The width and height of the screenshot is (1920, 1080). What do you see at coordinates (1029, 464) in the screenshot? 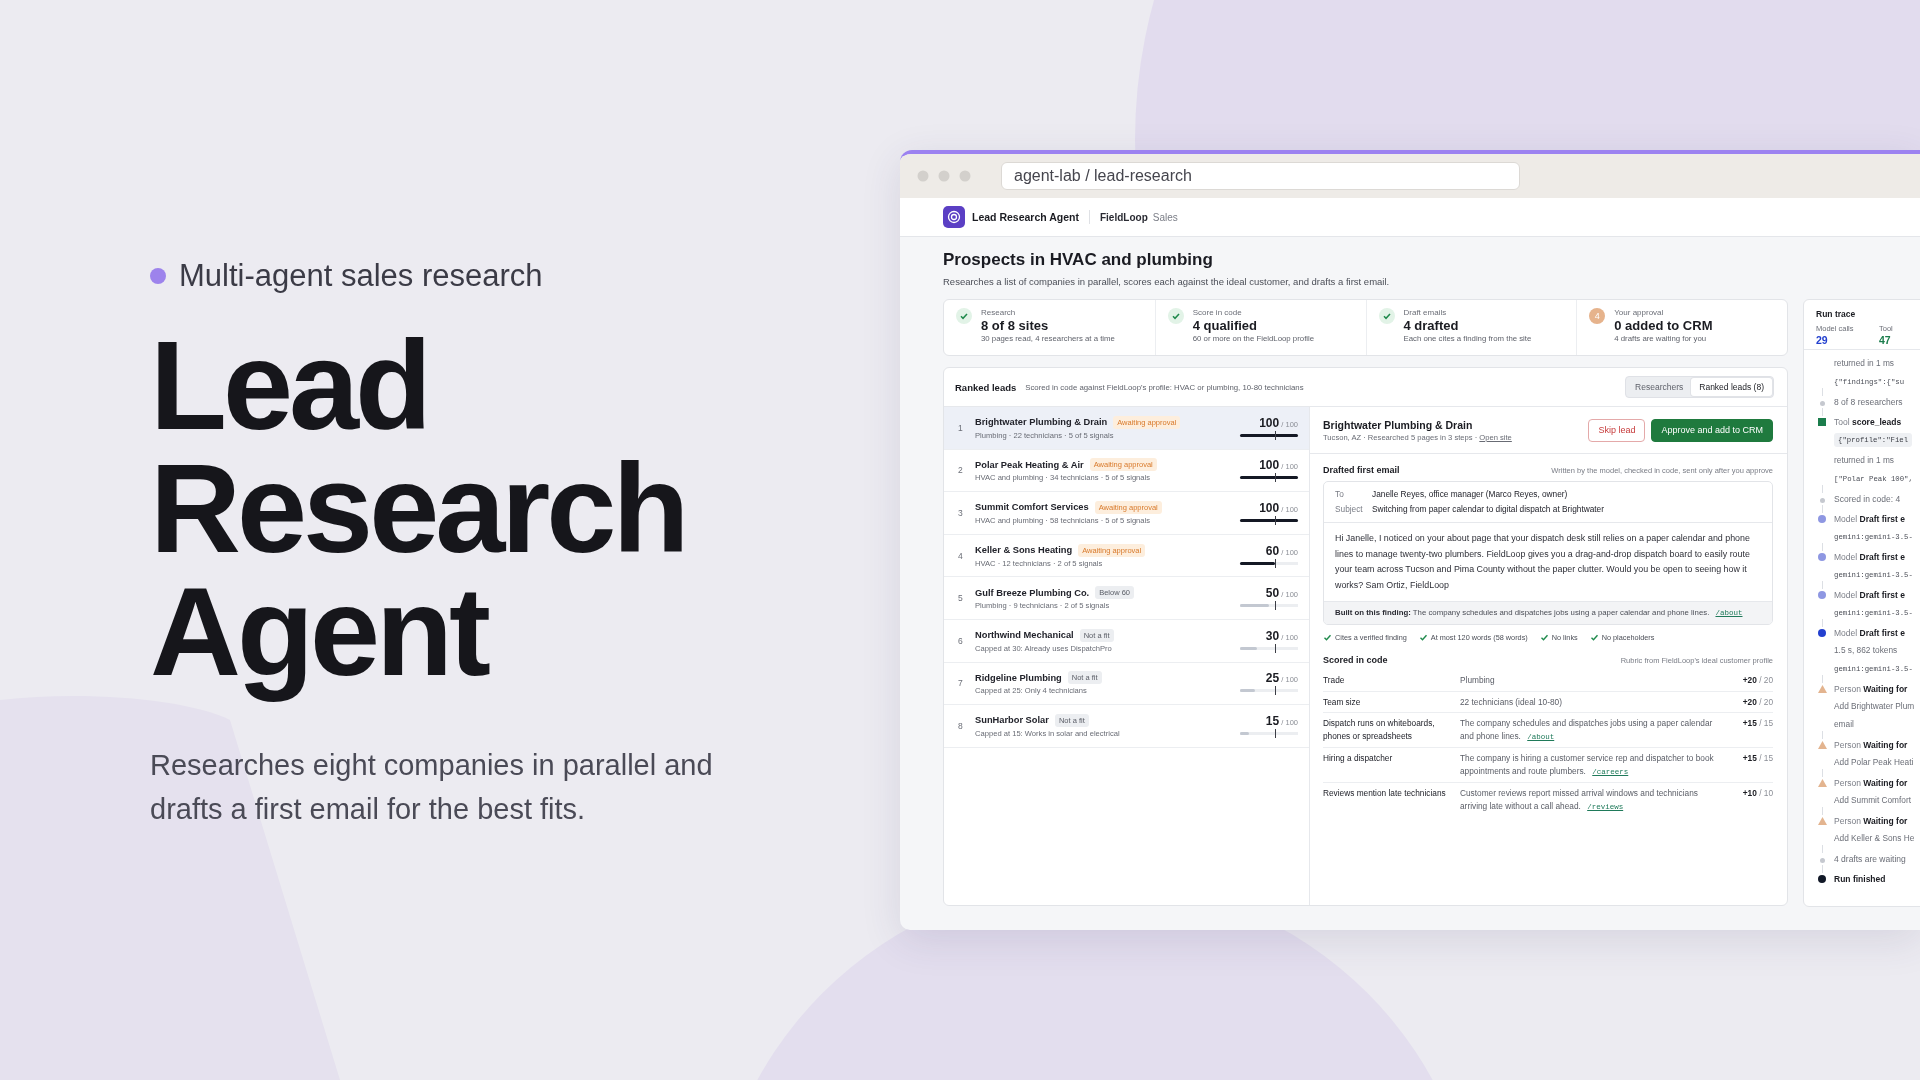
I see `lead-name: Polar Peak Heating & Air` at bounding box center [1029, 464].